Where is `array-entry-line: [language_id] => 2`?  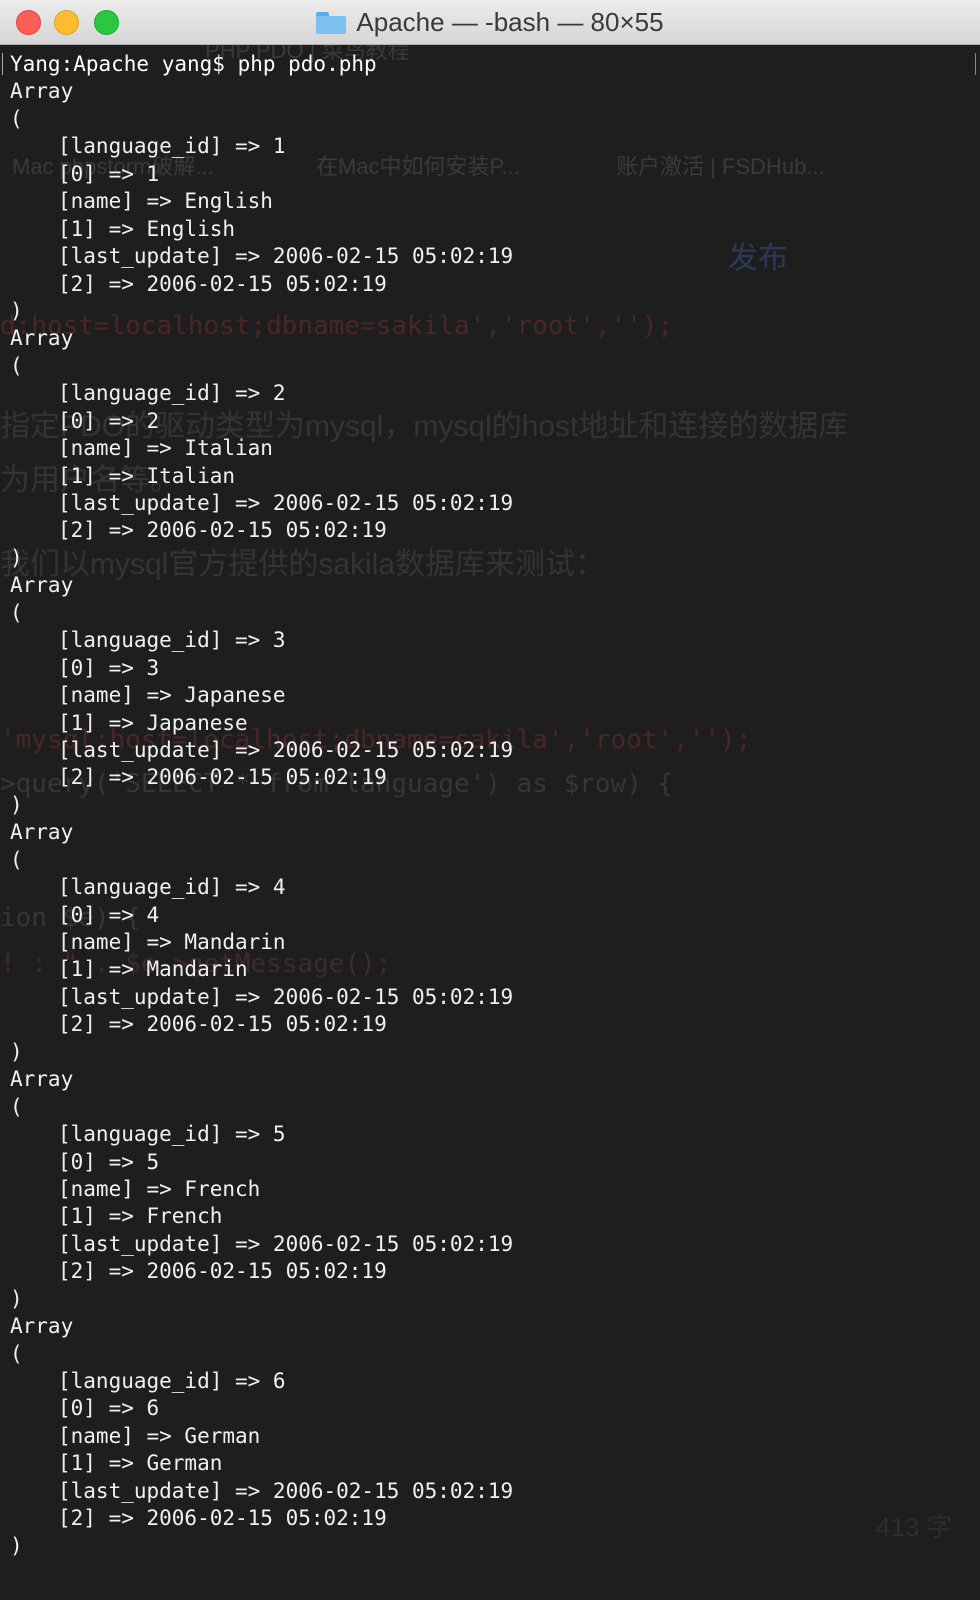
array-entry-line: [language_id] => 2 is located at coordinates (172, 393).